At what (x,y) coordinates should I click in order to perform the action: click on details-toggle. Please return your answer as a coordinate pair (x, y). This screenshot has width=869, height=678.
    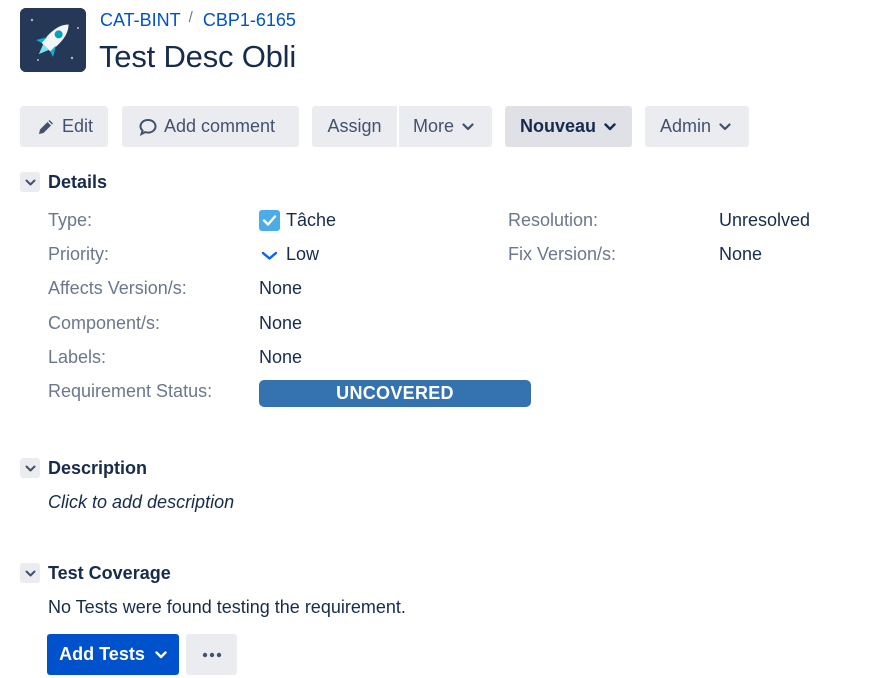
    Looking at the image, I should click on (30, 182).